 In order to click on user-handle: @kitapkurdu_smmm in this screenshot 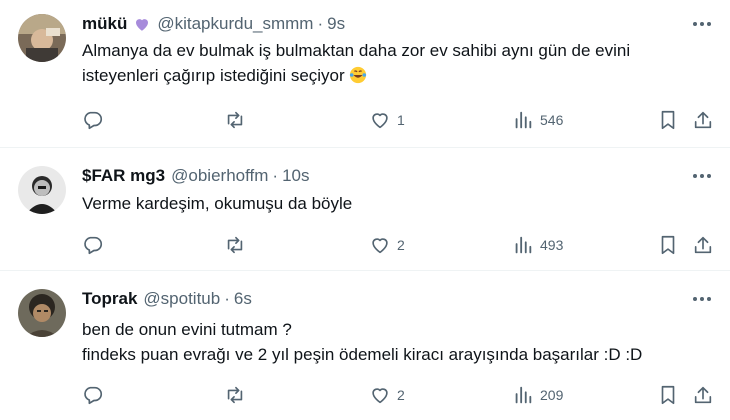, I will do `click(235, 24)`.